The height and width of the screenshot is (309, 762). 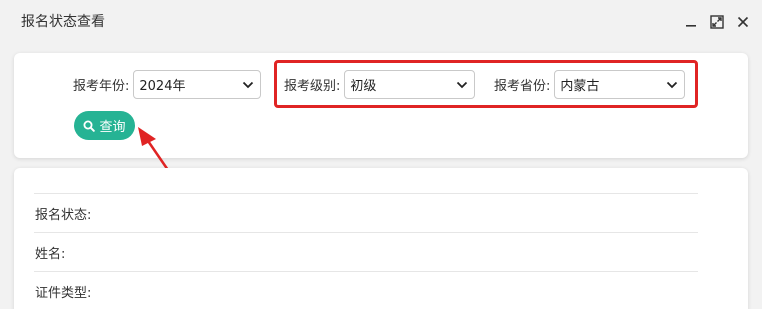 What do you see at coordinates (63, 215) in the screenshot?
I see `detail-label-status: 报名状态:` at bounding box center [63, 215].